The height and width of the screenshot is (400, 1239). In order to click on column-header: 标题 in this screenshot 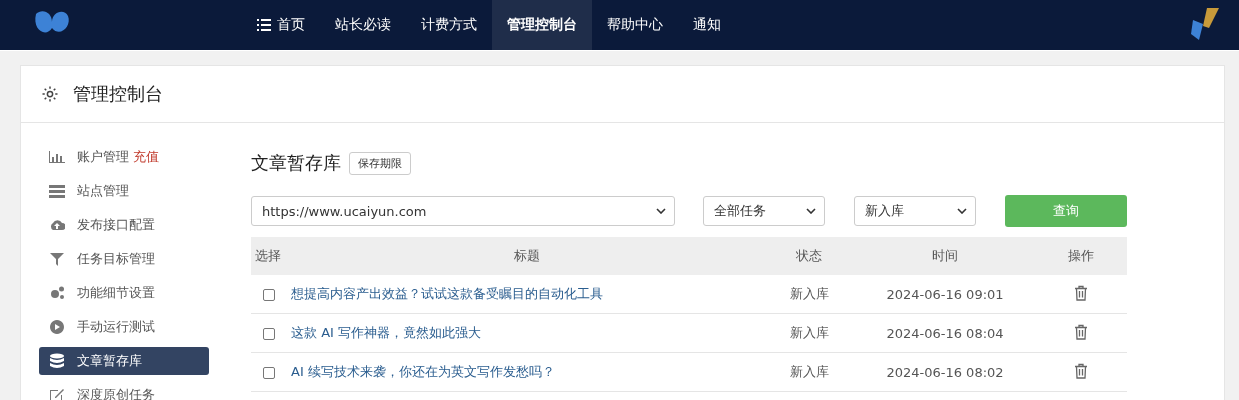, I will do `click(526, 256)`.